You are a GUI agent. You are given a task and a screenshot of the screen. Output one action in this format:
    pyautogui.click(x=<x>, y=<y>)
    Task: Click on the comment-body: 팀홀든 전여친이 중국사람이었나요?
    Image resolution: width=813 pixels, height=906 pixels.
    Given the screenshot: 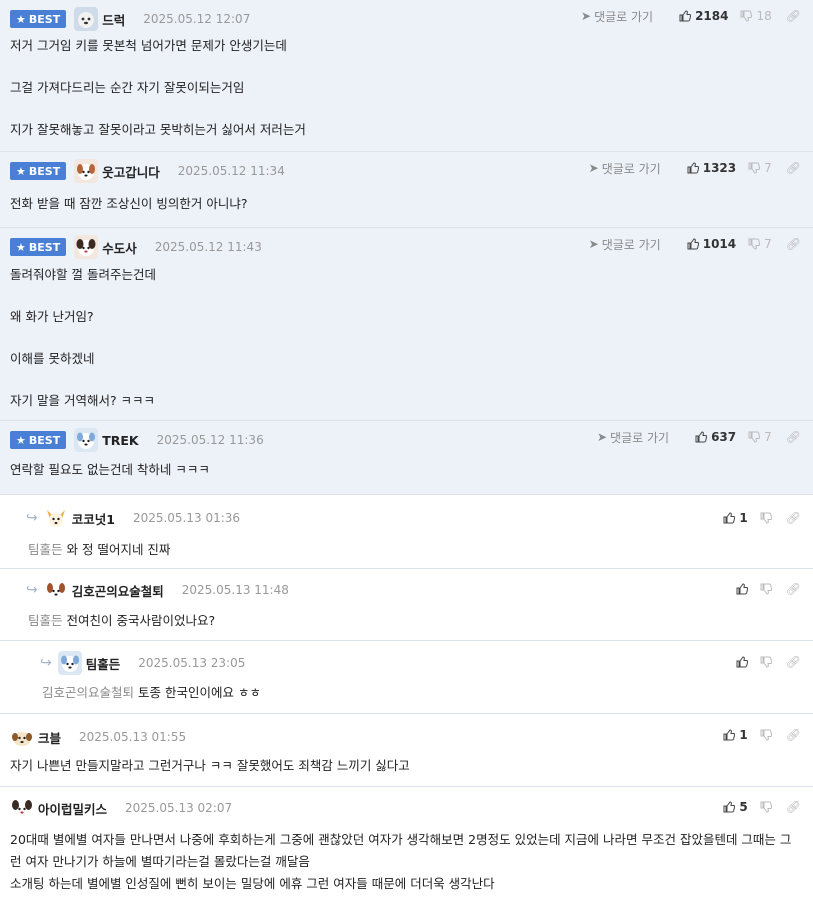 What is the action you would take?
    pyautogui.click(x=414, y=620)
    